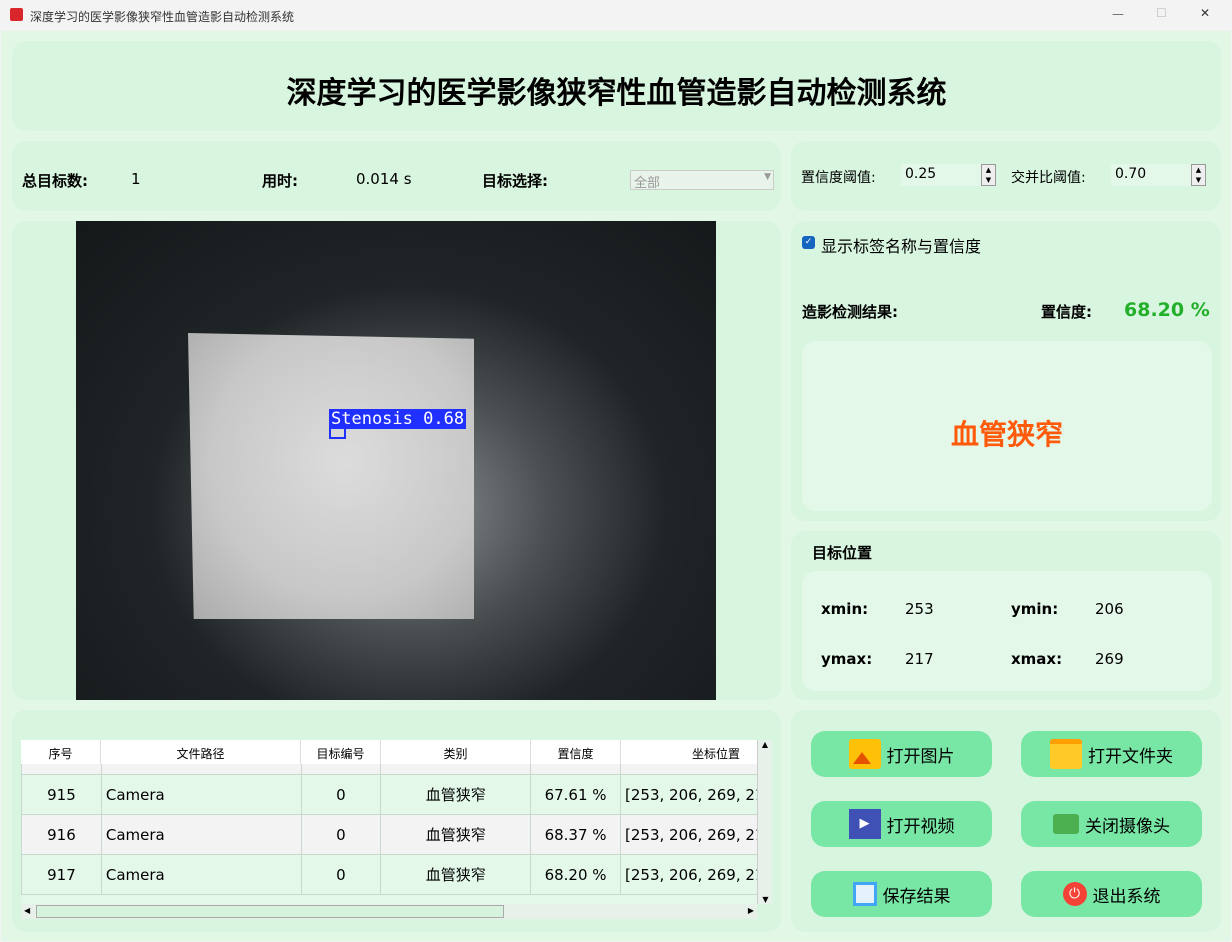  Describe the element at coordinates (1111, 754) in the screenshot. I see `open-folder-button: 打开文件夹` at that location.